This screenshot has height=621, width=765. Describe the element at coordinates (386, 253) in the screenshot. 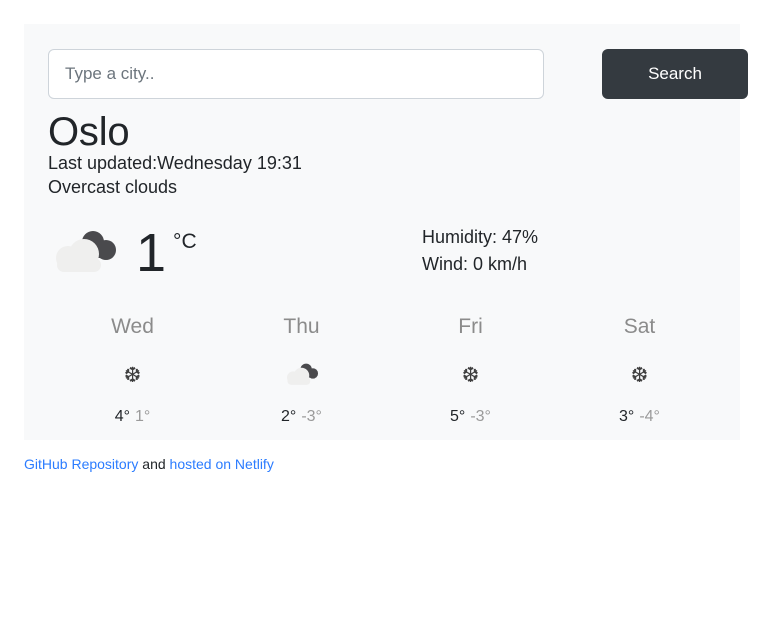

I see `current-conditions-row: 1 °C Humidity: 47% Wind: 0 km/h` at that location.